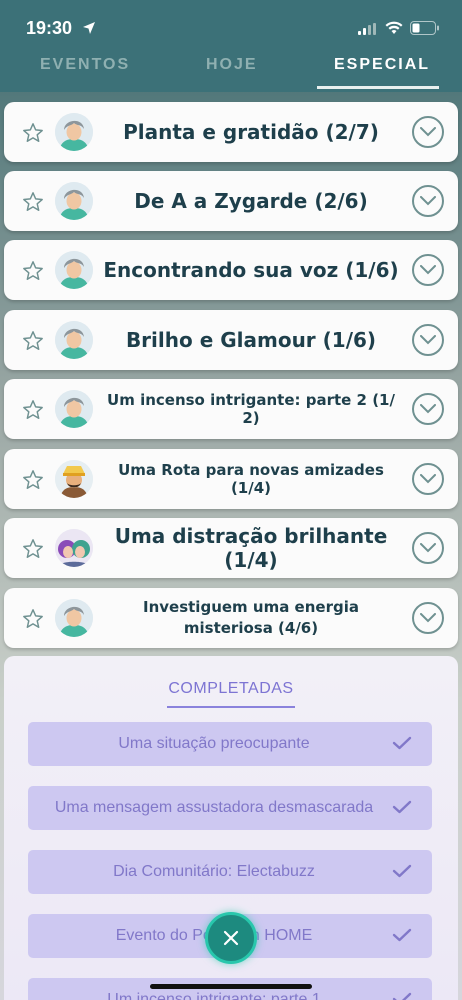  I want to click on app-header: 19:30 EVENTOS HOJE ESPECIAL, so click(231, 46).